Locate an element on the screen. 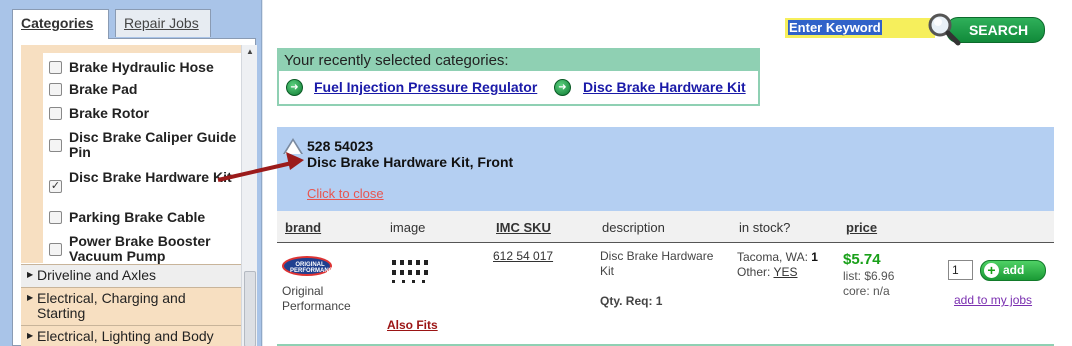 The width and height of the screenshot is (1072, 346). column-header-description: description is located at coordinates (633, 227).